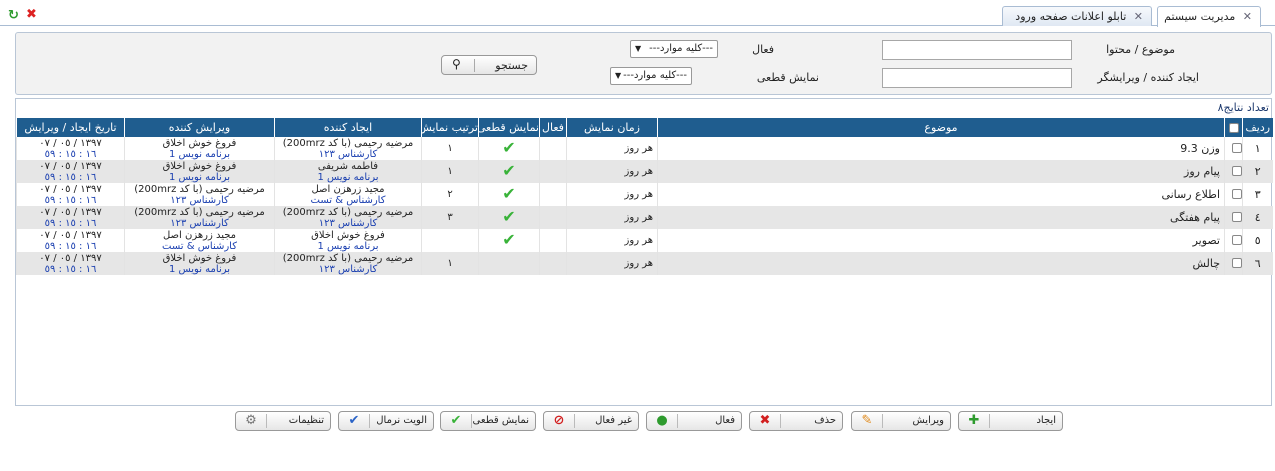 Image resolution: width=1275 pixels, height=471 pixels. Describe the element at coordinates (1046, 420) in the screenshot. I see `create-label: ایجاد` at that location.